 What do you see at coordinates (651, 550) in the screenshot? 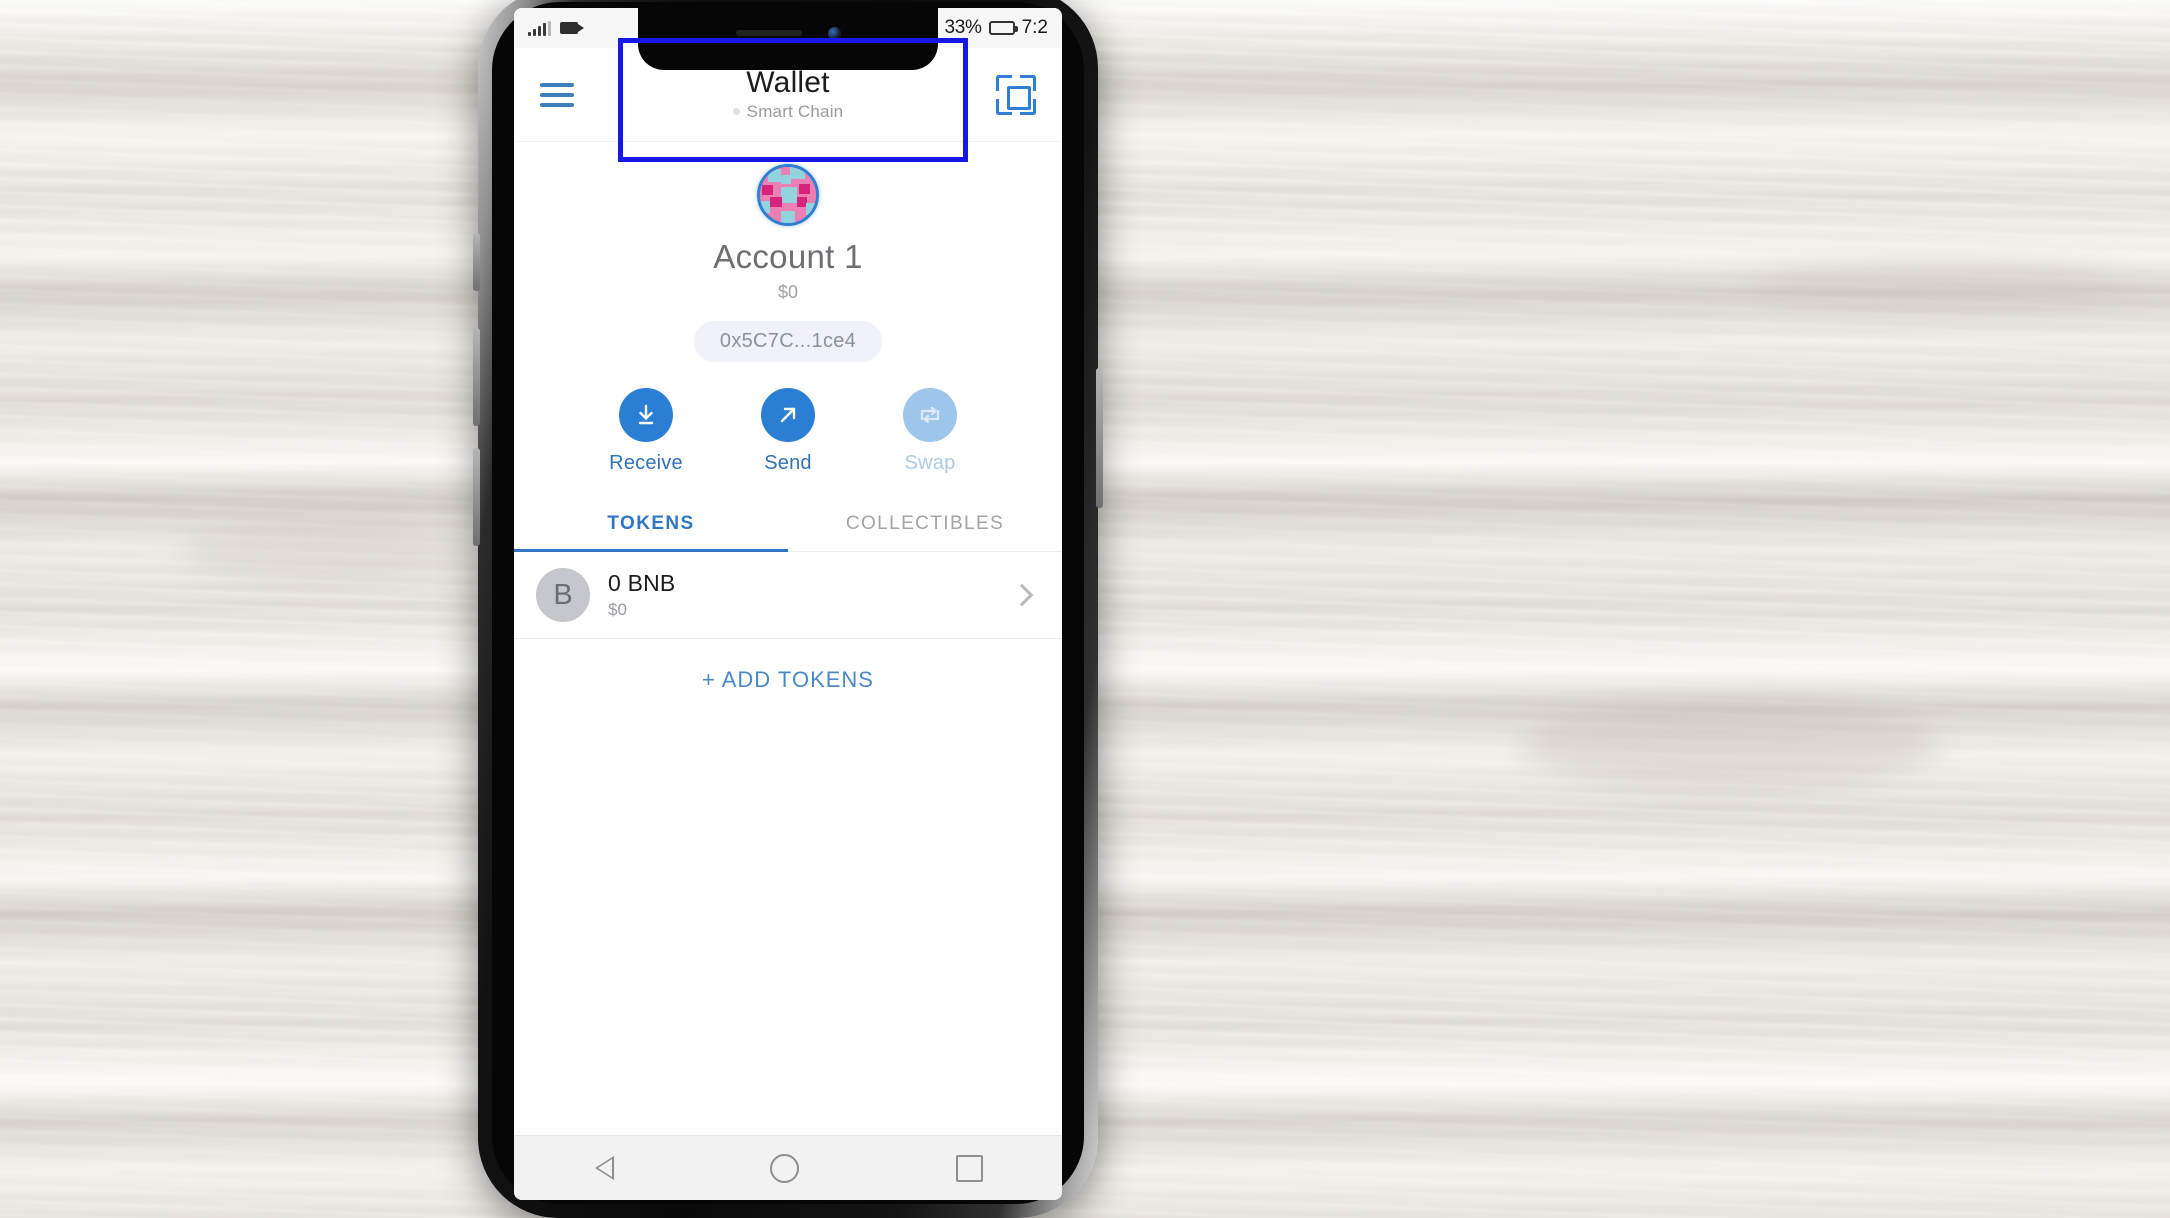
I see `tab-active-underline` at bounding box center [651, 550].